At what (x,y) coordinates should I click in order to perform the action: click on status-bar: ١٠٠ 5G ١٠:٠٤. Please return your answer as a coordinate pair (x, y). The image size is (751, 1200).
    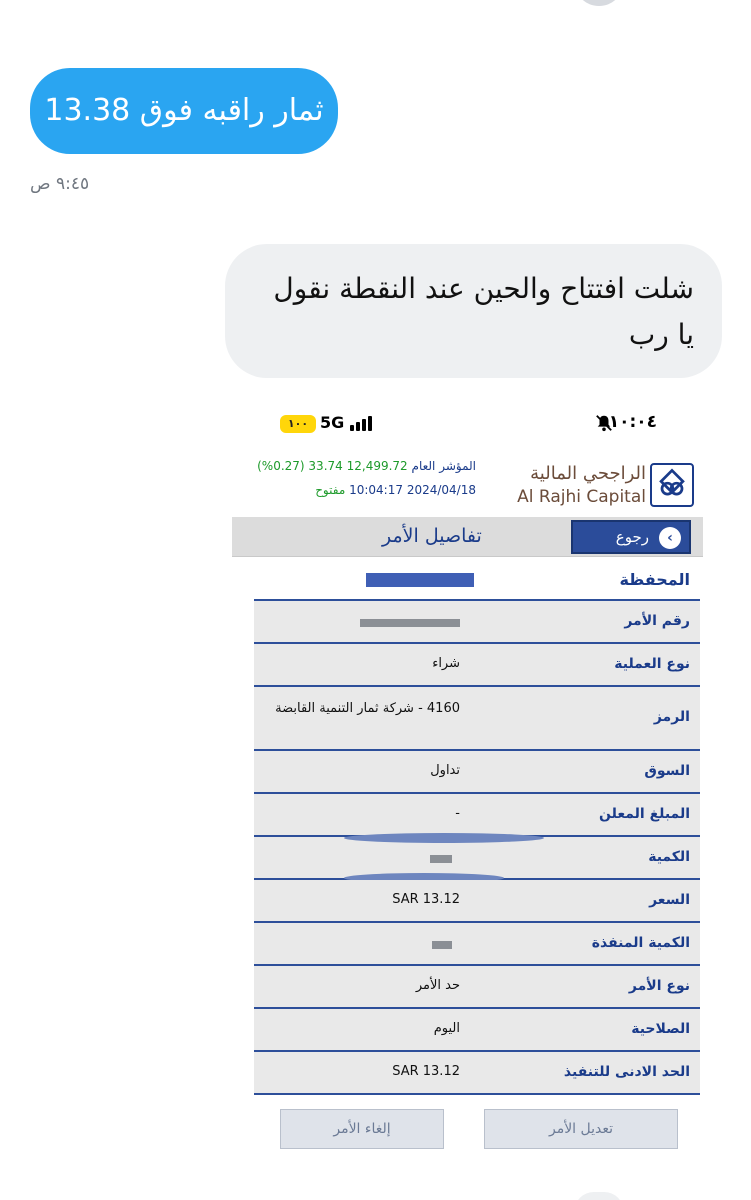
    Looking at the image, I should click on (467, 422).